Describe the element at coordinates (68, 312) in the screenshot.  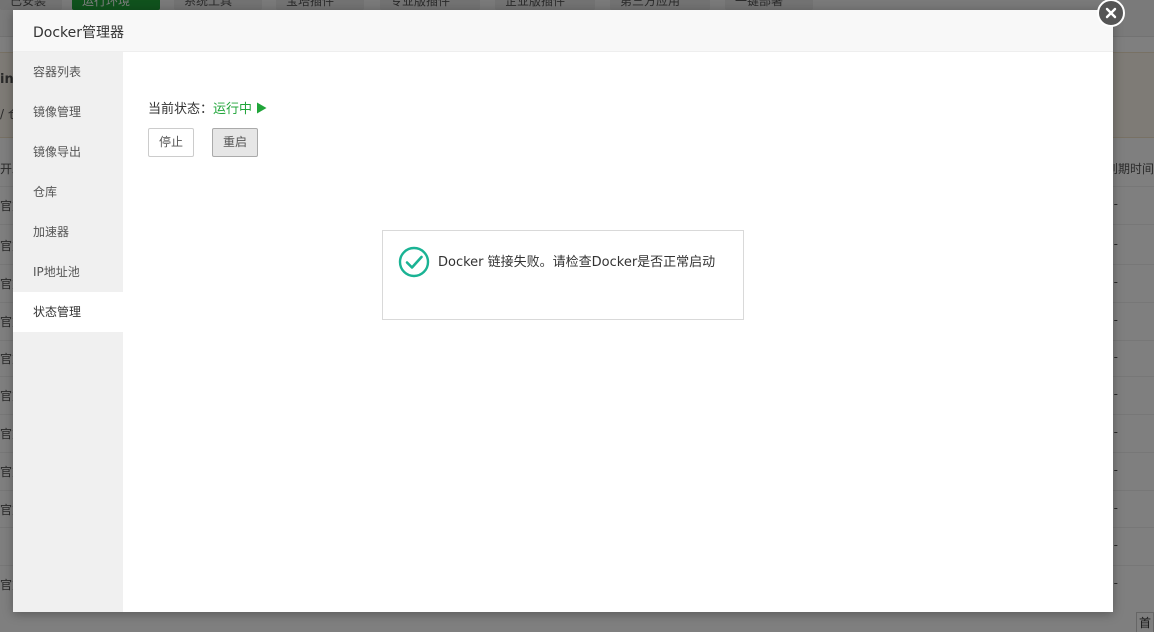
I see `sidebar-item-status: 状态管理` at that location.